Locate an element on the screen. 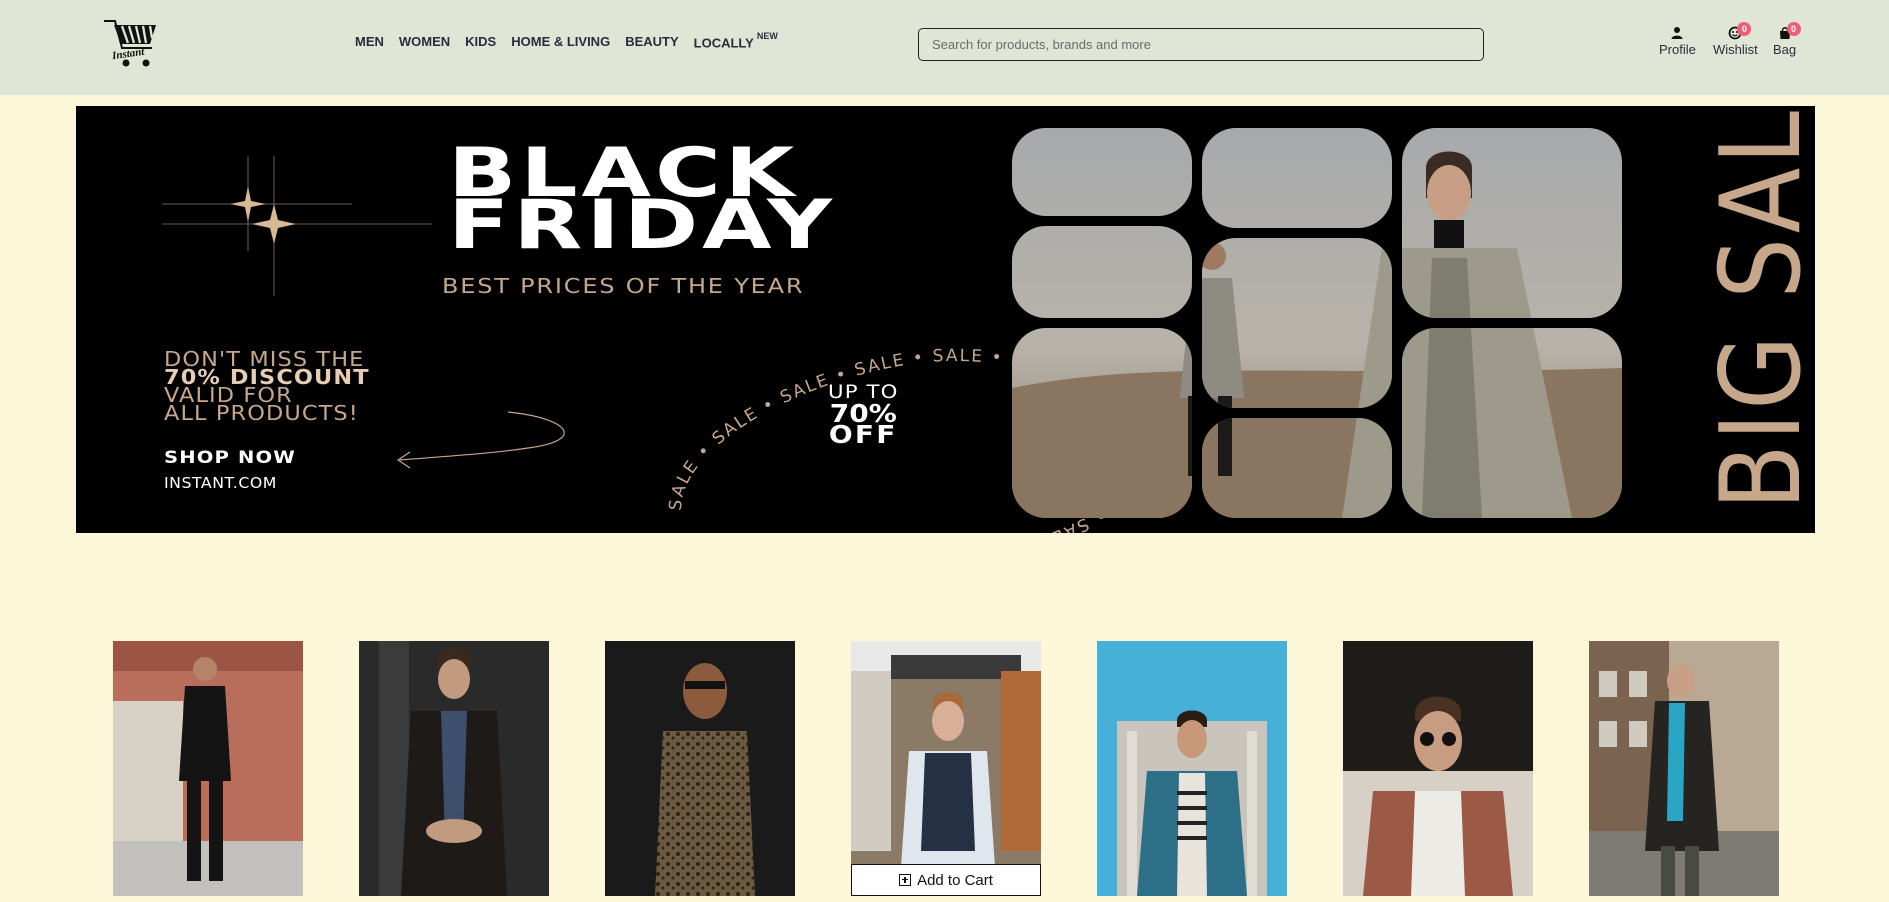 This screenshot has width=1889, height=902. nav-men: MEN is located at coordinates (369, 42).